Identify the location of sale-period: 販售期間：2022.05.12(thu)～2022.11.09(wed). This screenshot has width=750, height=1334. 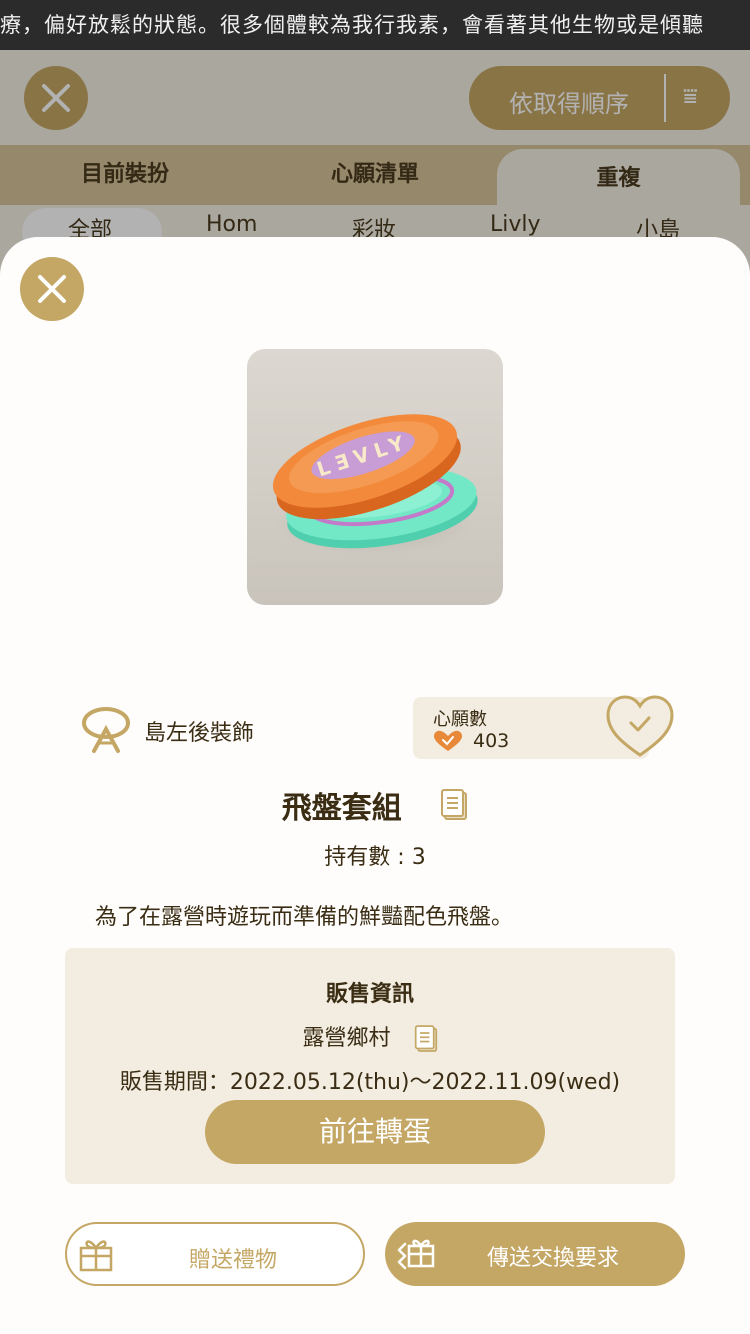
(370, 1082).